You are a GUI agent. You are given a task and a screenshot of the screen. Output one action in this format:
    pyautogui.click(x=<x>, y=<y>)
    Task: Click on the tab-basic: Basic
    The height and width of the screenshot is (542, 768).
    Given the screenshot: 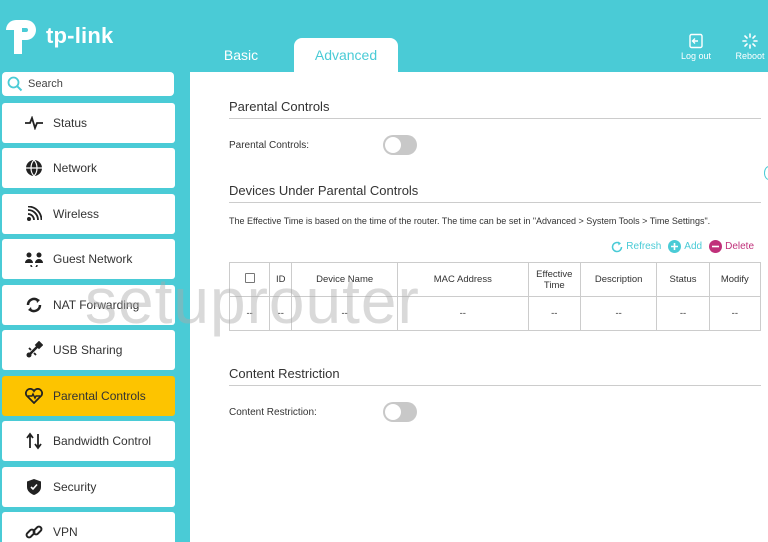 What is the action you would take?
    pyautogui.click(x=241, y=55)
    